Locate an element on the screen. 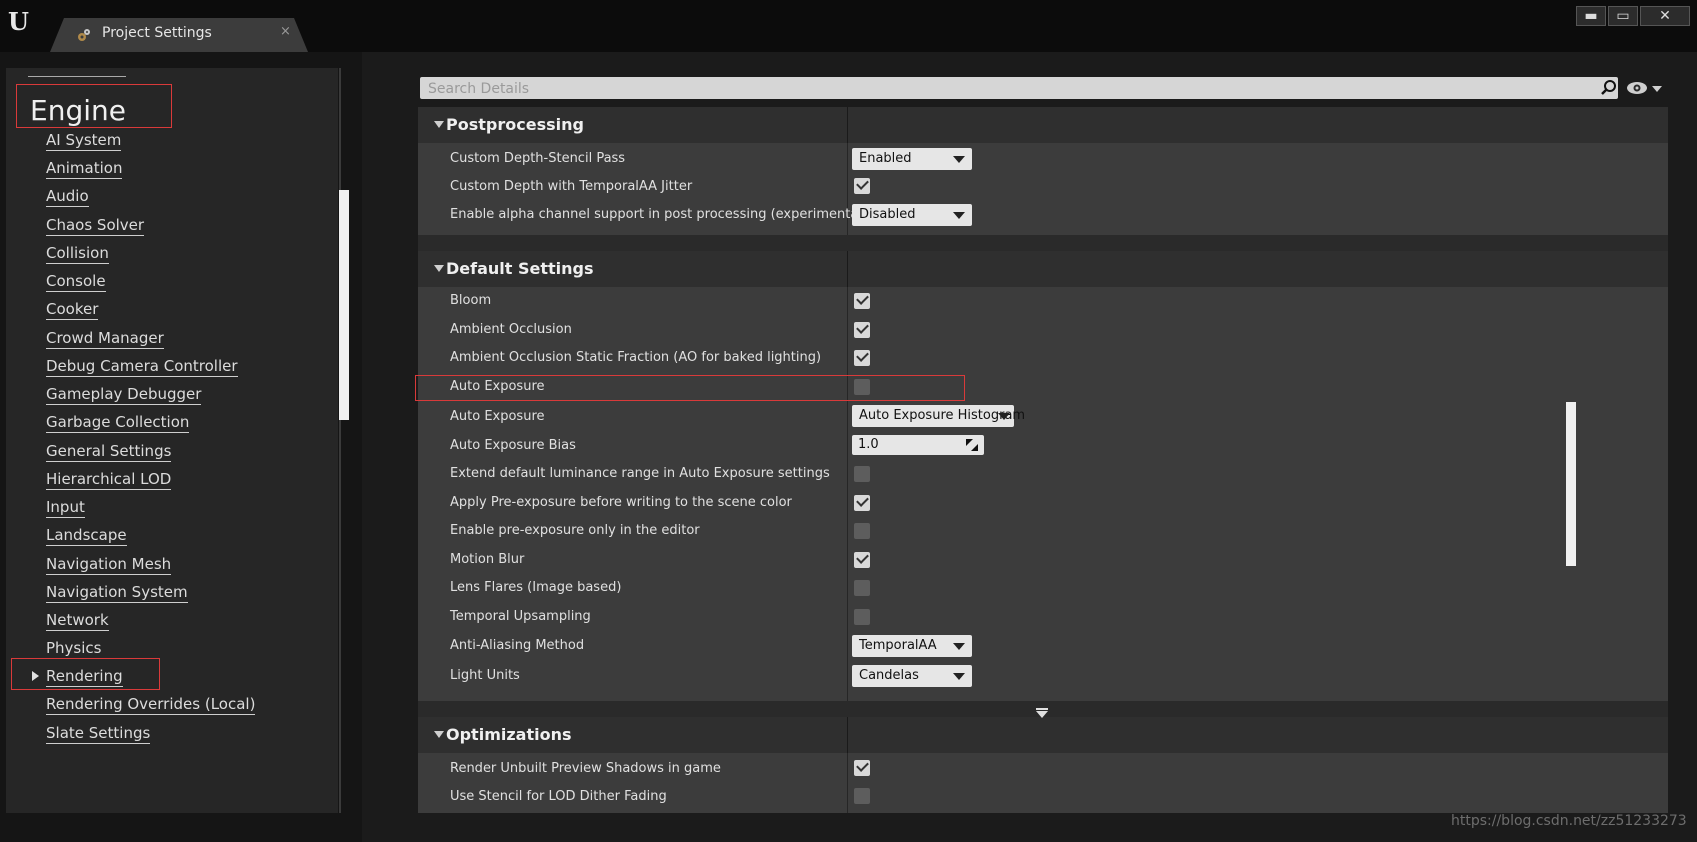 The width and height of the screenshot is (1697, 842). details-scrollbar is located at coordinates (1571, 484).